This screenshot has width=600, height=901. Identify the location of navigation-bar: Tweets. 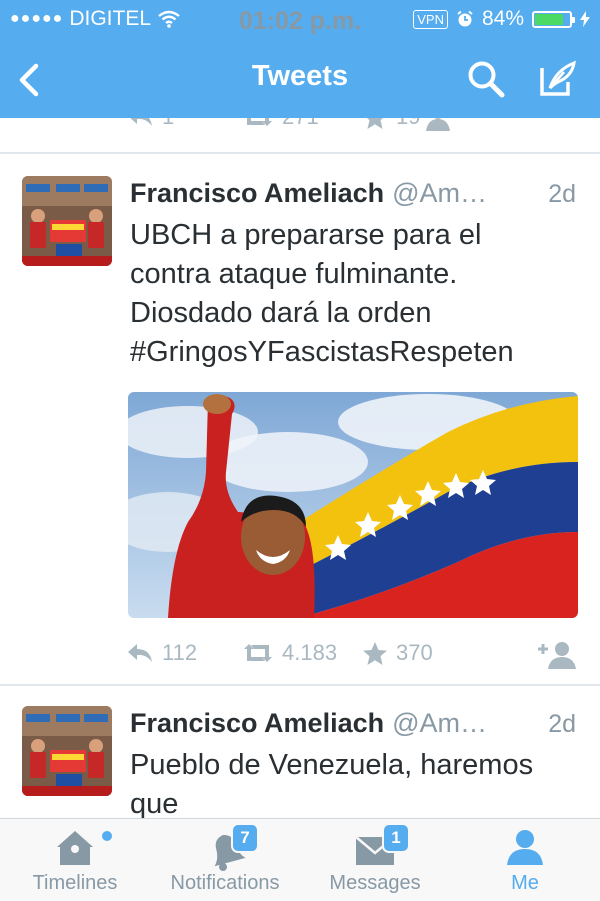
(300, 79).